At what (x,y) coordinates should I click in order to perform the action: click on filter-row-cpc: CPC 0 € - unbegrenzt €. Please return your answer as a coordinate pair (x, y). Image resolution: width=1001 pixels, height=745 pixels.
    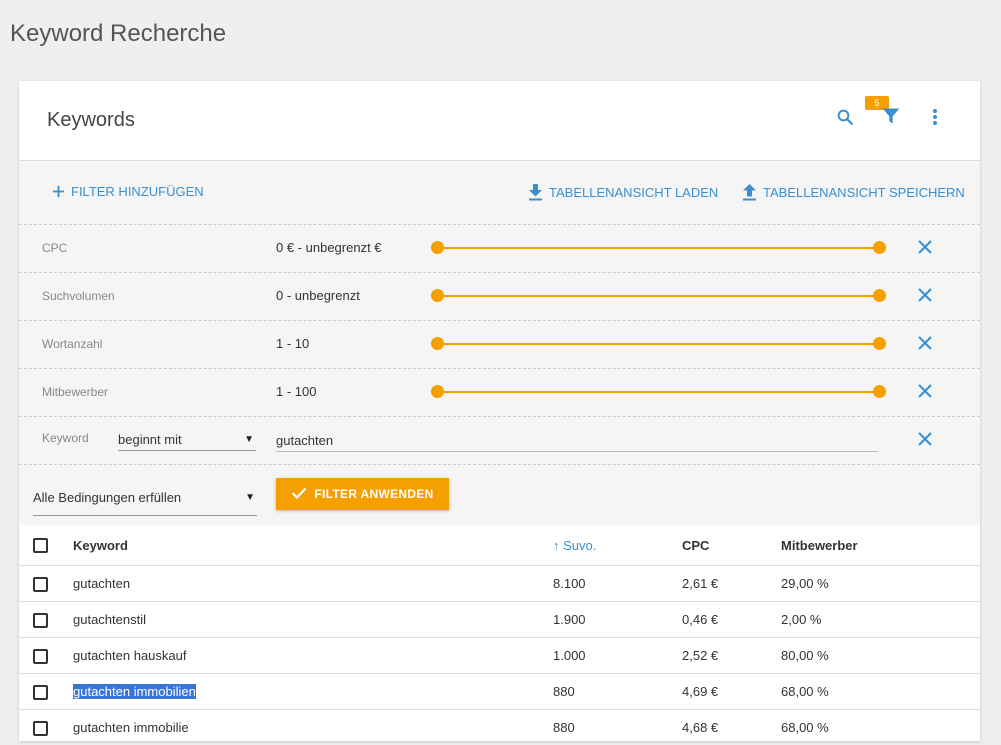
    Looking at the image, I should click on (499, 249).